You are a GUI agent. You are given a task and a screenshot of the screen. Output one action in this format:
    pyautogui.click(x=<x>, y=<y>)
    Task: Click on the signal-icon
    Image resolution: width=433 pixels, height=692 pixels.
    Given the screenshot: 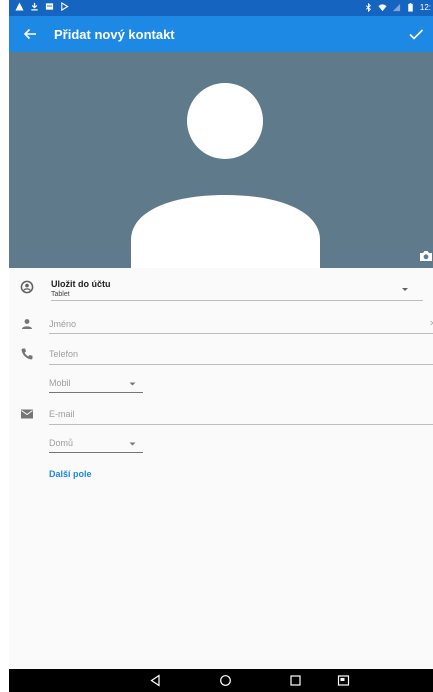 What is the action you would take?
    pyautogui.click(x=396, y=7)
    